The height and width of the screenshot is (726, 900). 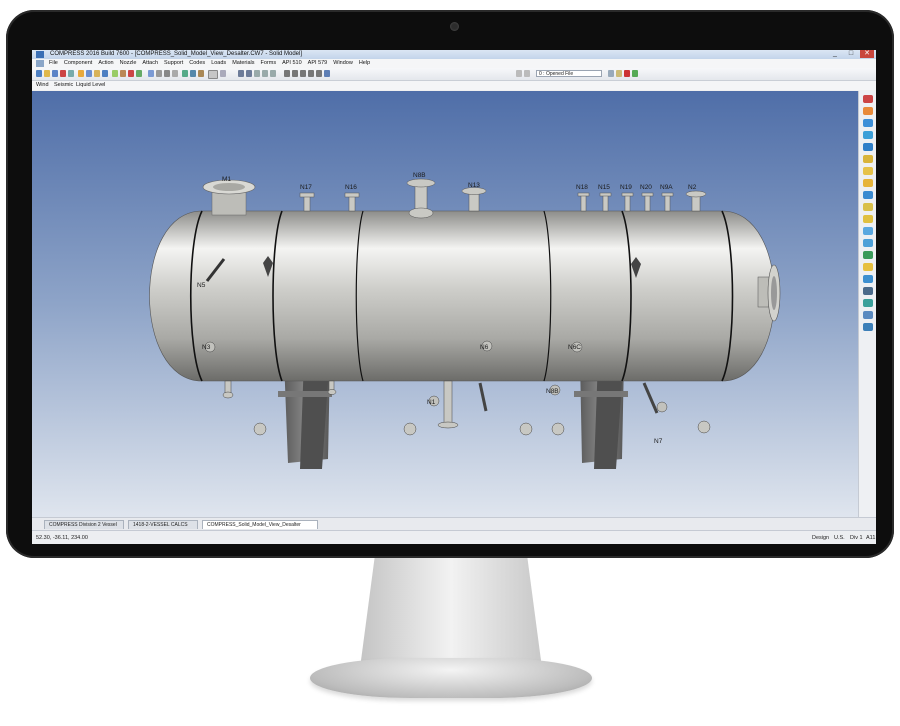 I want to click on menu-action: Action, so click(x=105, y=63).